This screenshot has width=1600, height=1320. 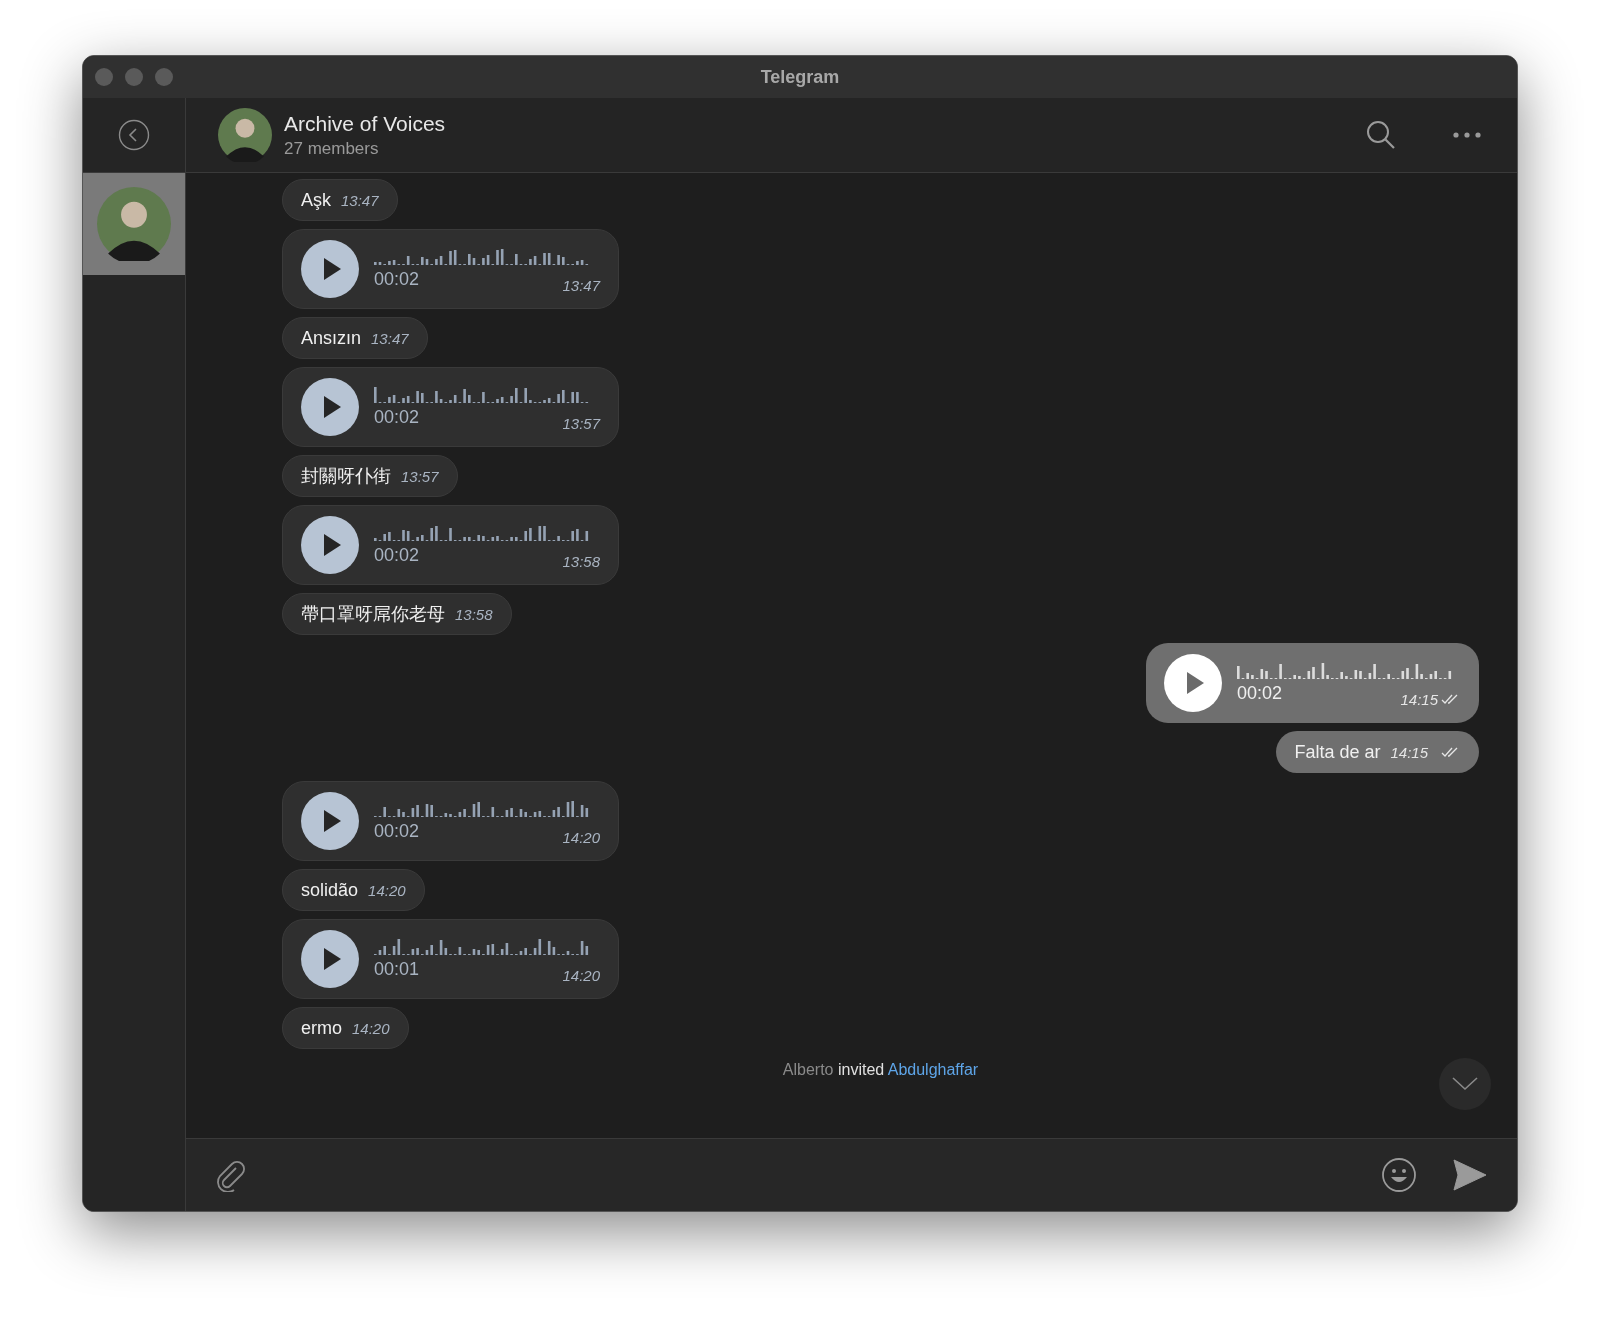 I want to click on voice-duration: 00:01, so click(x=397, y=969).